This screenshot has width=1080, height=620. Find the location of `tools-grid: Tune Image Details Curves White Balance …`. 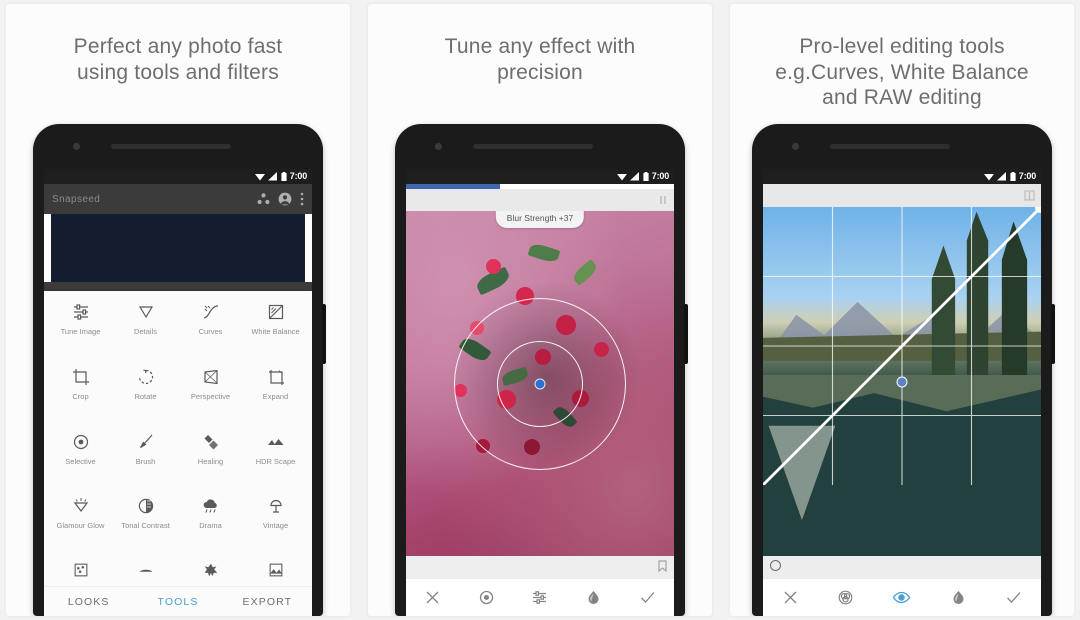

tools-grid: Tune Image Details Curves White Balance … is located at coordinates (178, 425).